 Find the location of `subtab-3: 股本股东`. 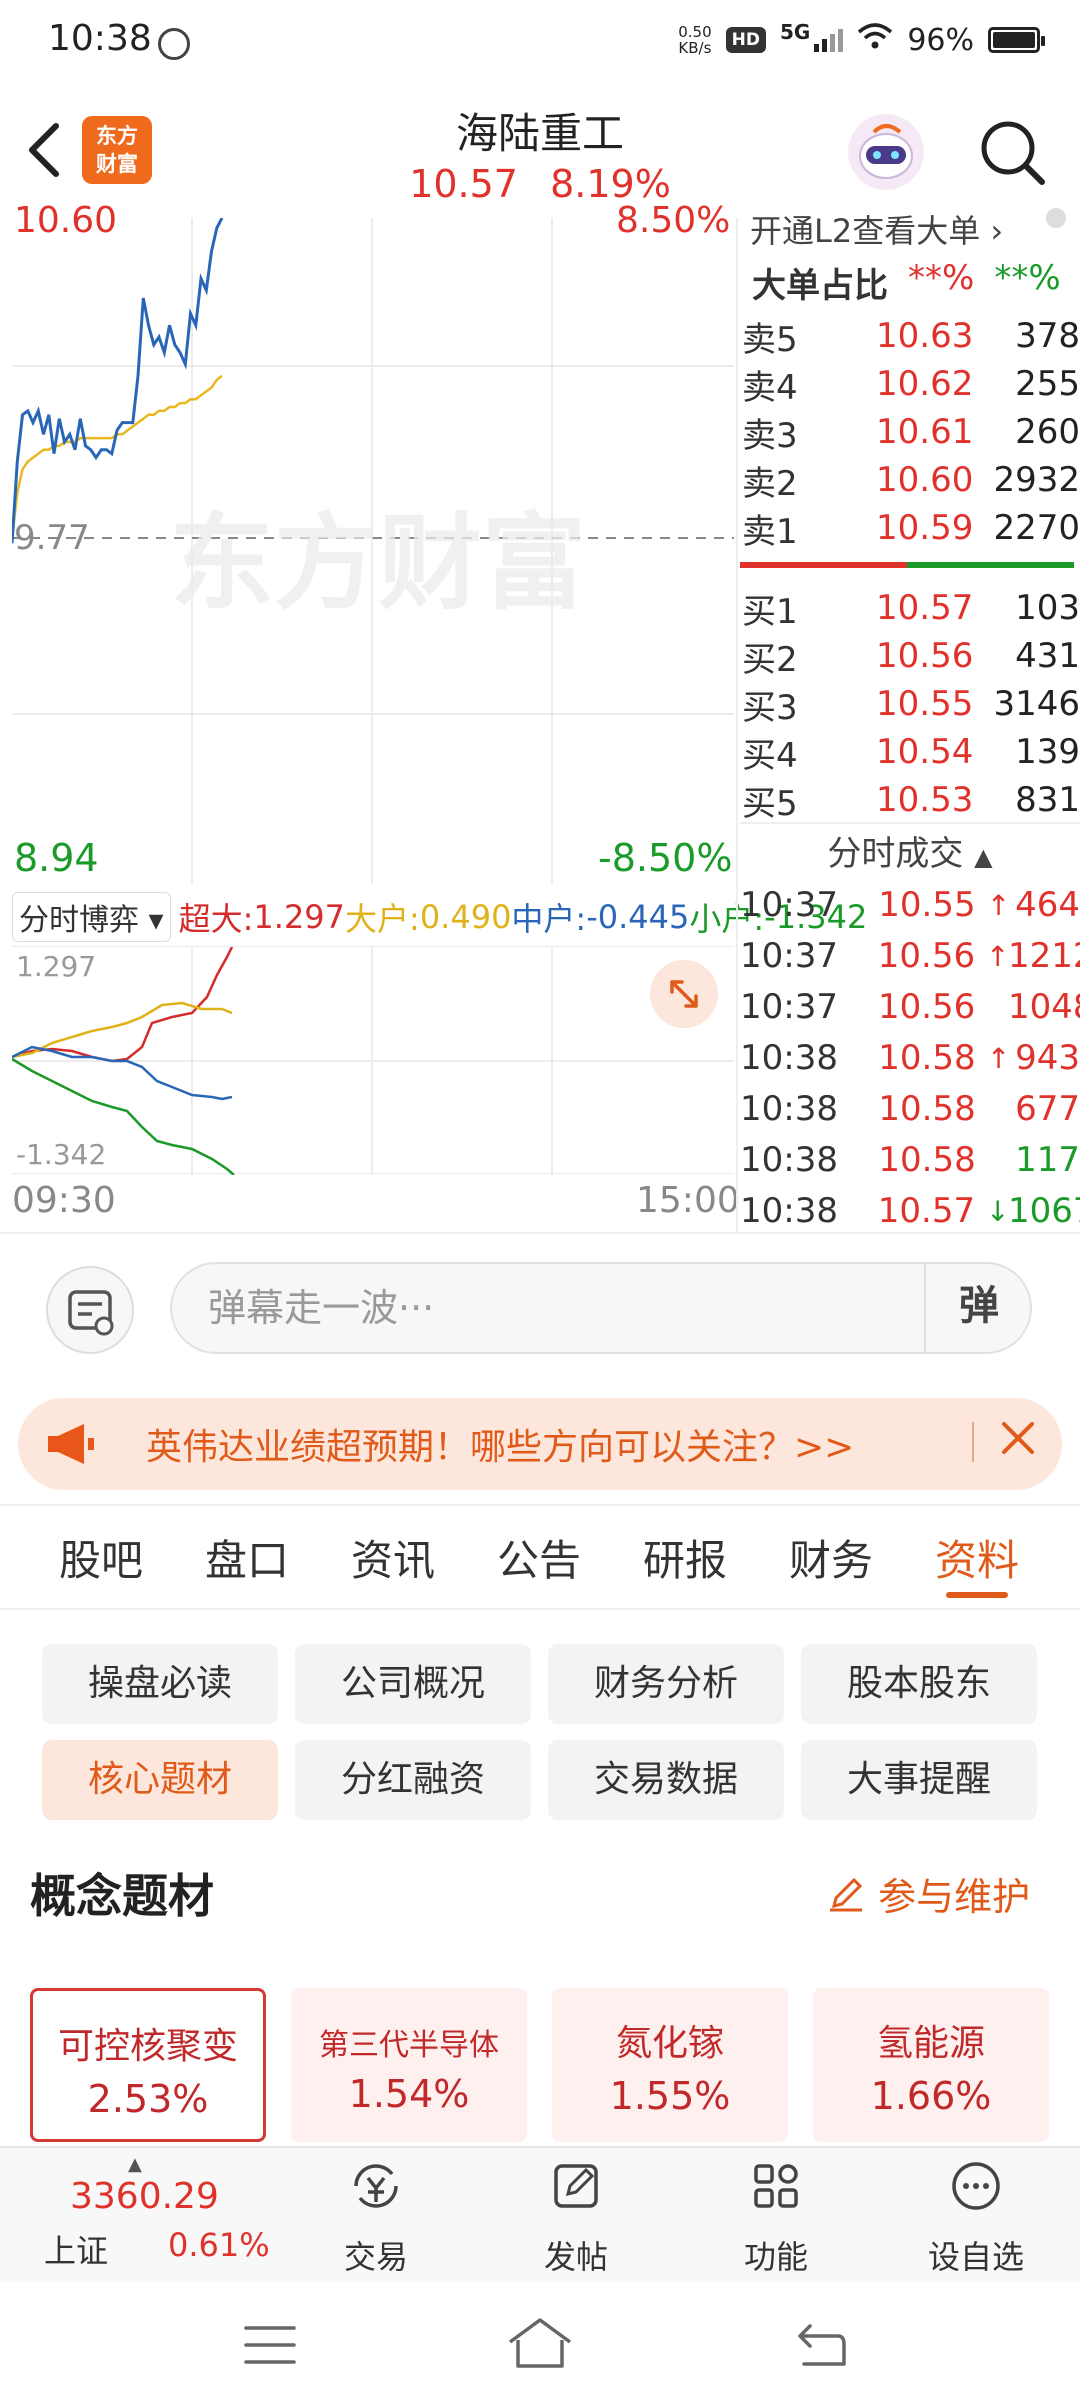

subtab-3: 股本股东 is located at coordinates (919, 1684).